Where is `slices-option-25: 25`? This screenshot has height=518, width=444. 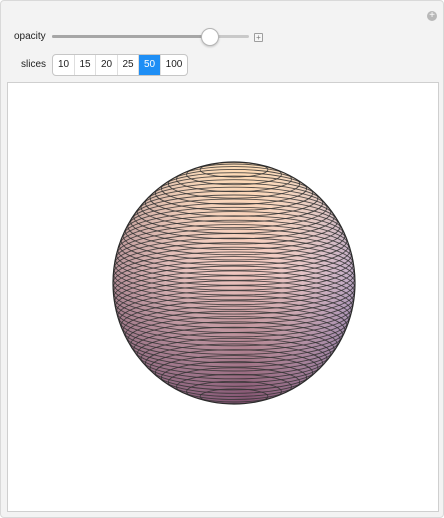
slices-option-25: 25 is located at coordinates (128, 65).